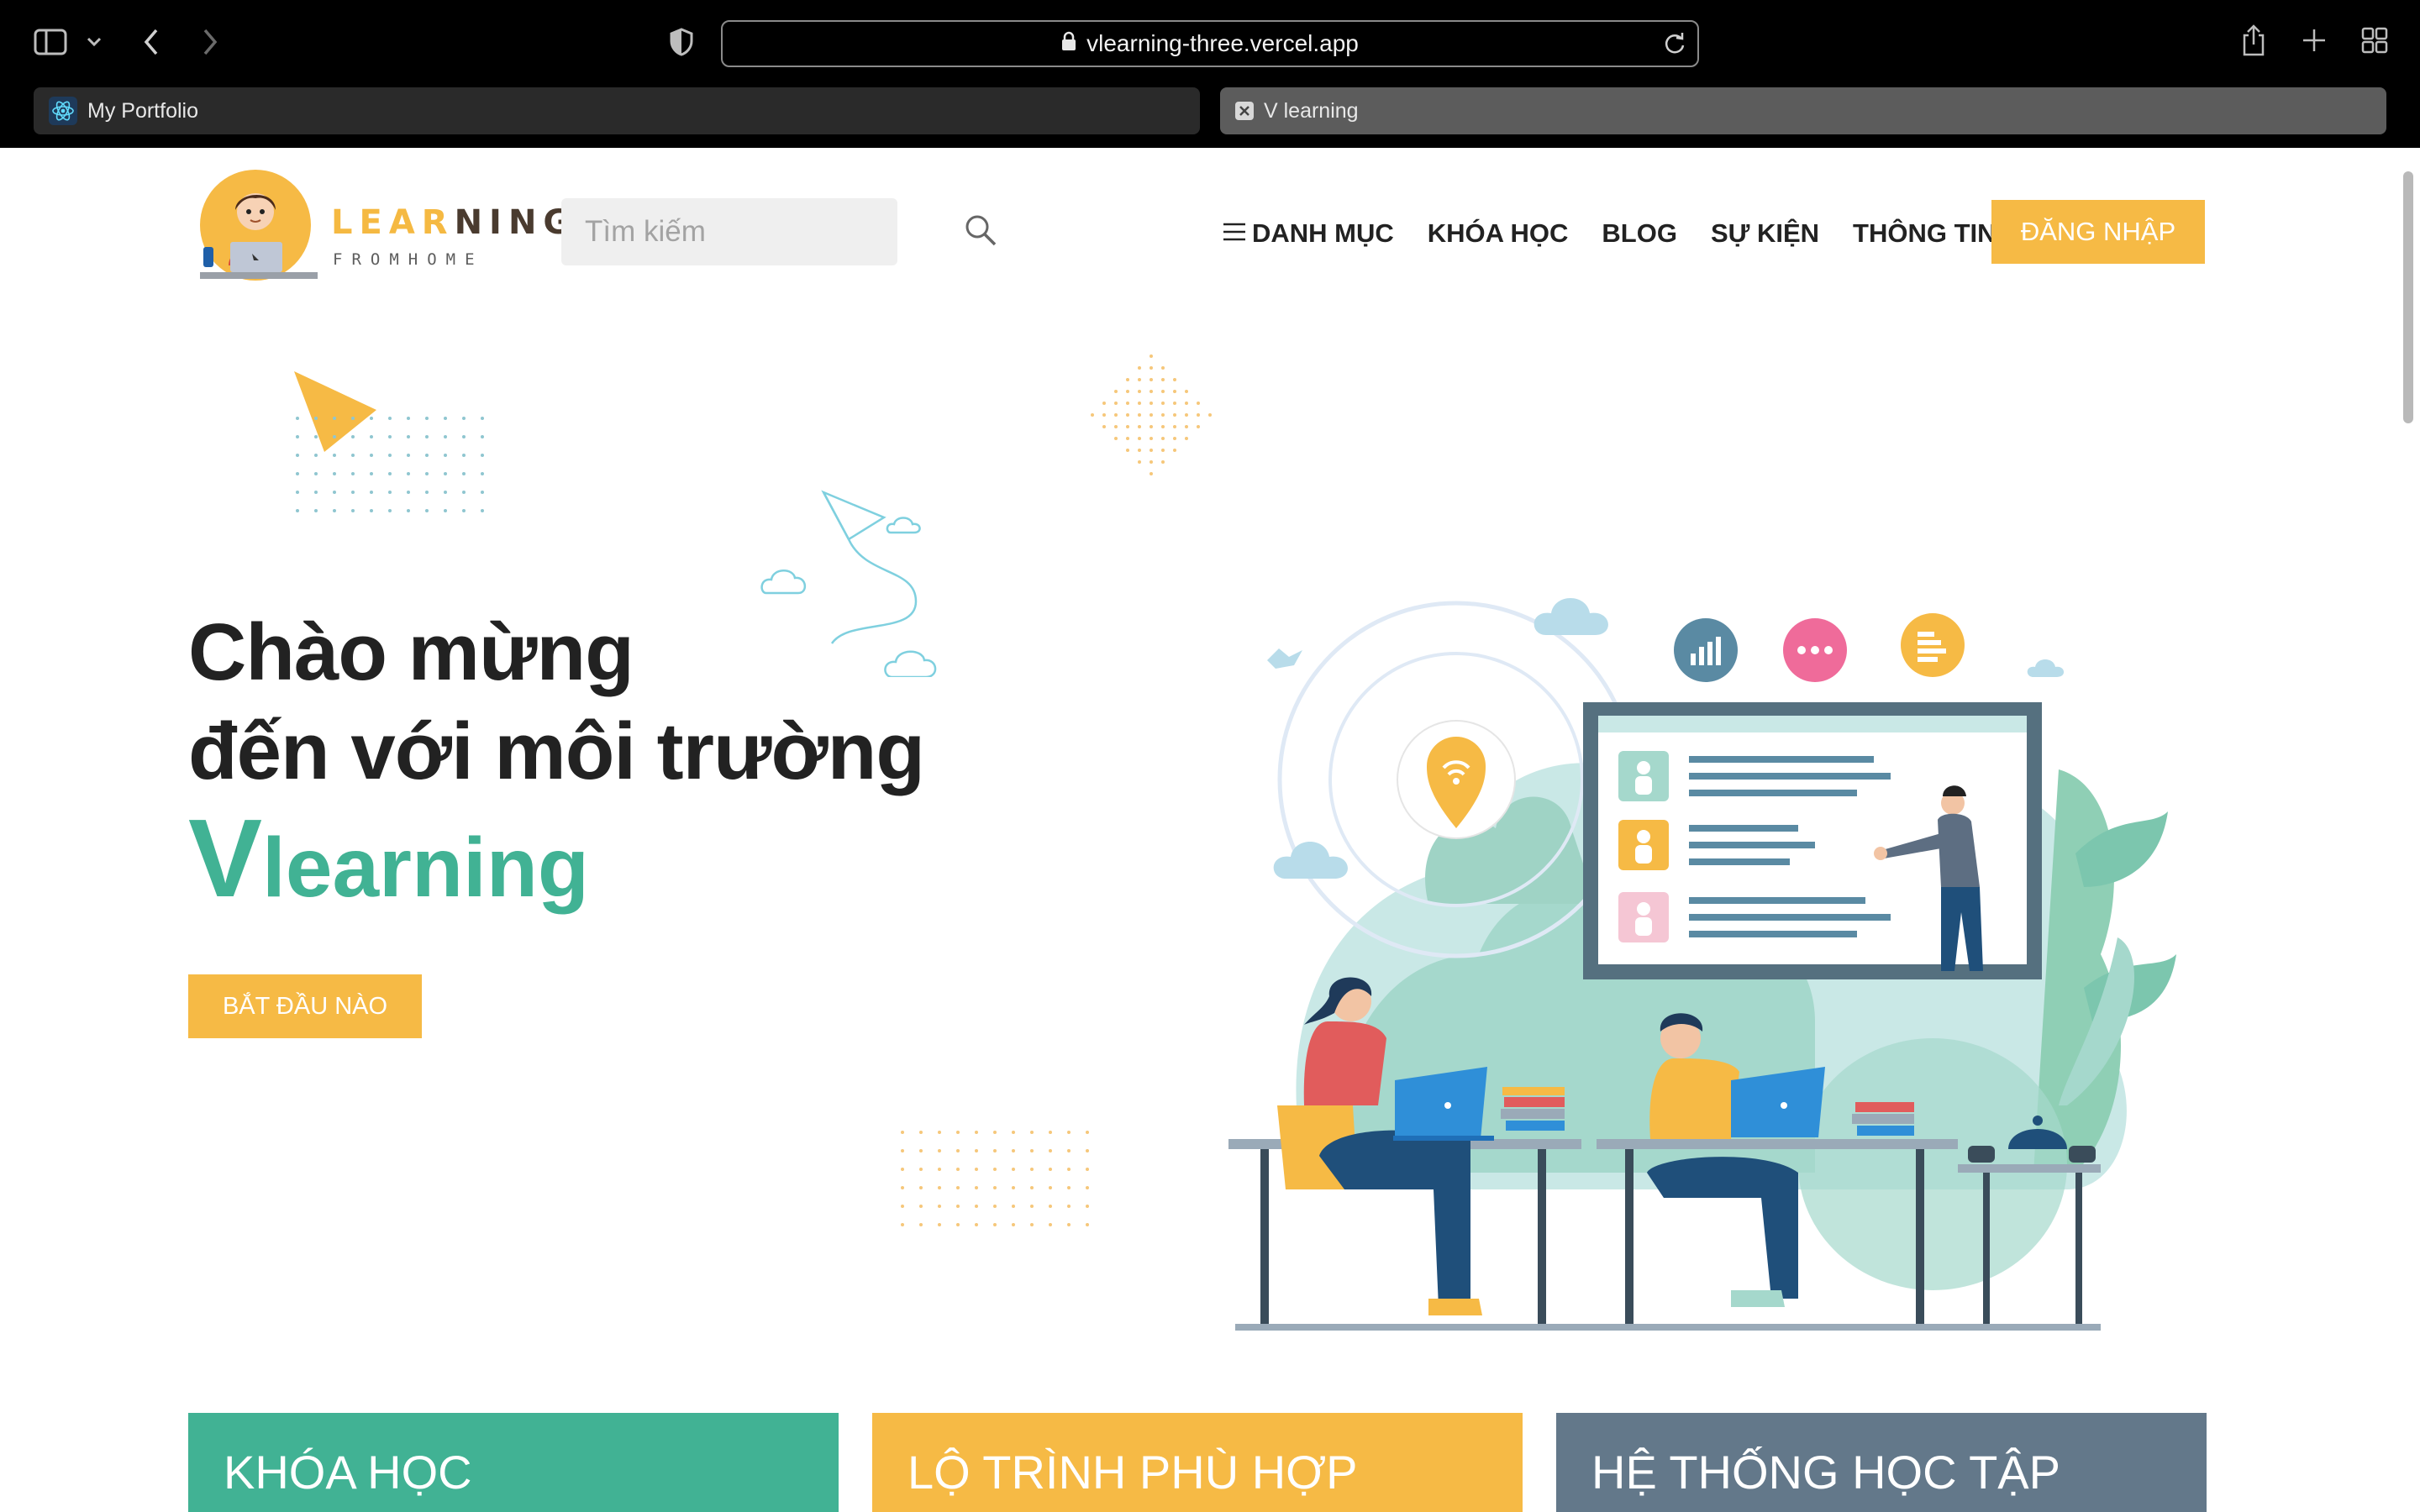  Describe the element at coordinates (1924, 233) in the screenshot. I see `nav-info: THÔNG TIN` at that location.